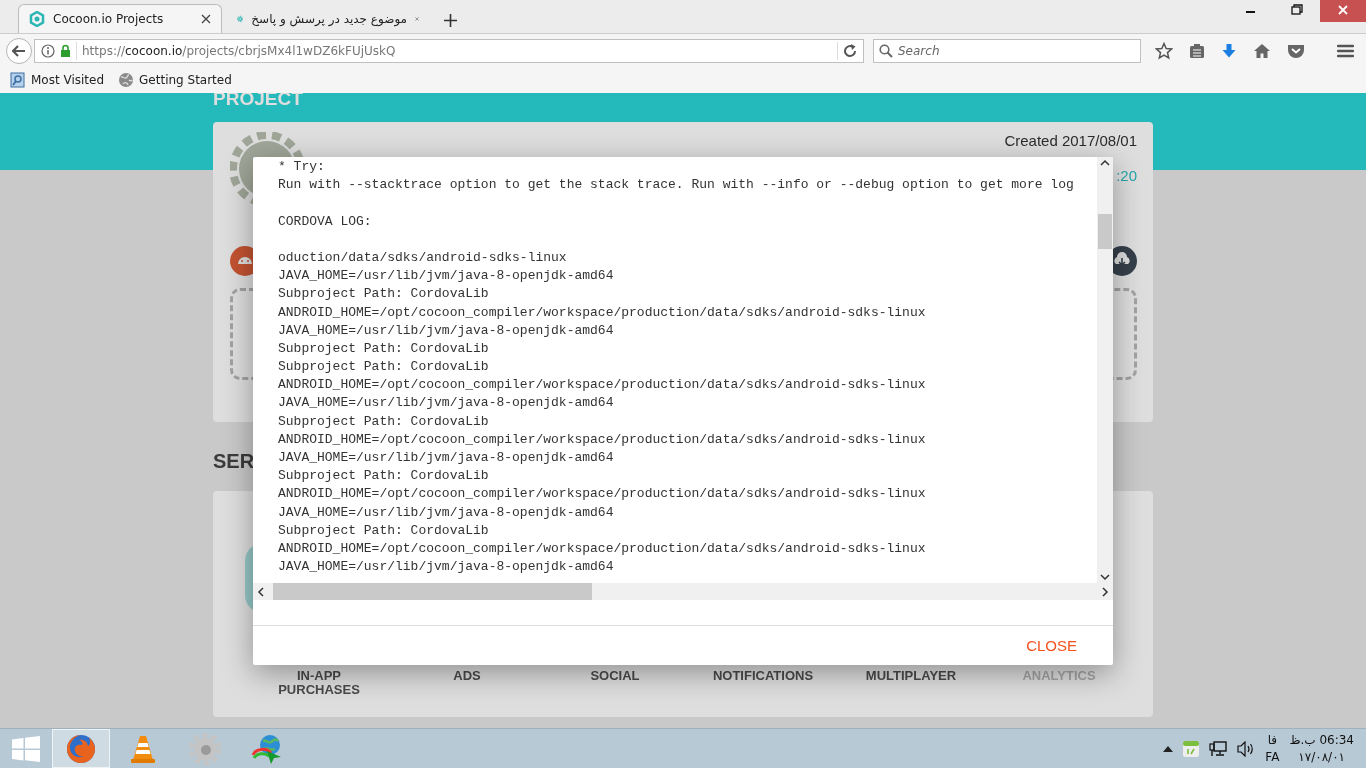 The height and width of the screenshot is (768, 1366). What do you see at coordinates (1218, 748) in the screenshot?
I see `network-icon` at bounding box center [1218, 748].